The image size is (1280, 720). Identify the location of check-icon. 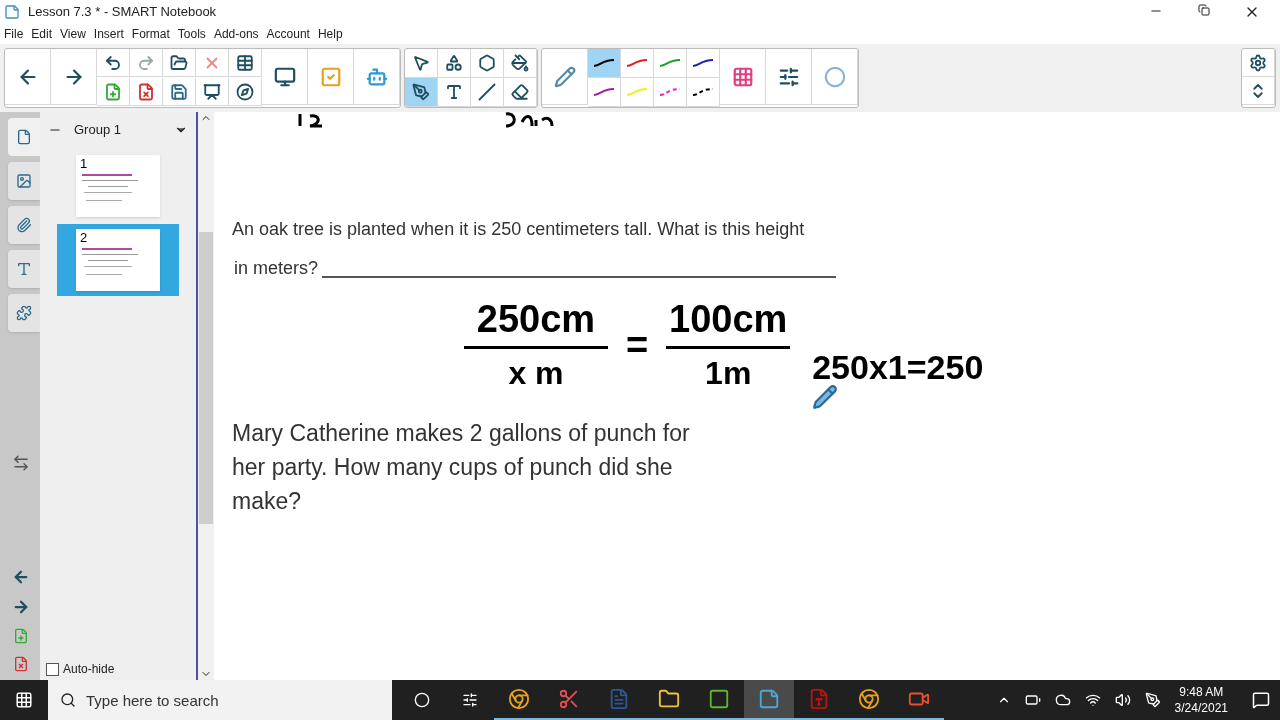
(330, 76).